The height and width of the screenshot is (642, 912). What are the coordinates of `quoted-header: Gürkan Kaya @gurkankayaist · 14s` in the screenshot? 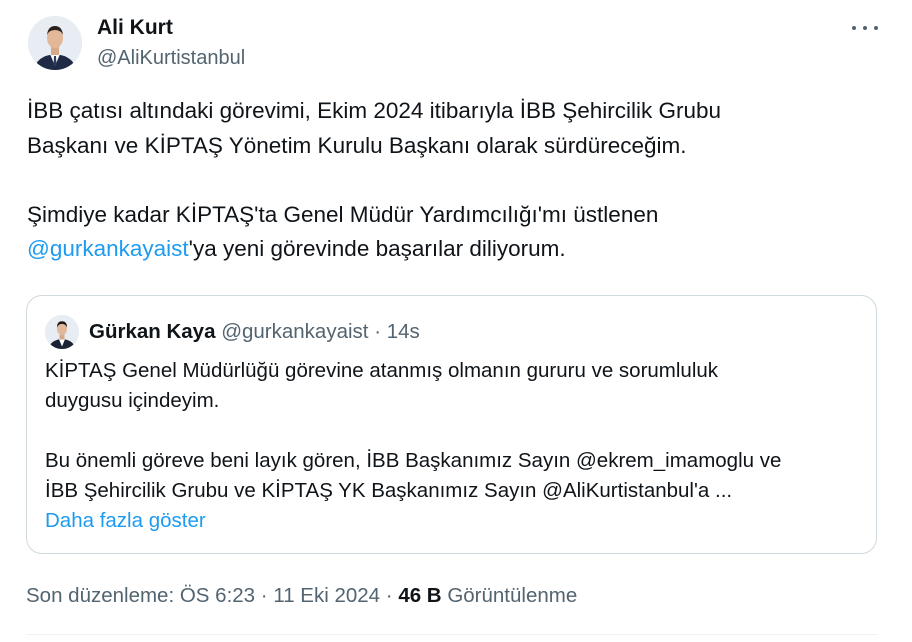 It's located at (254, 332).